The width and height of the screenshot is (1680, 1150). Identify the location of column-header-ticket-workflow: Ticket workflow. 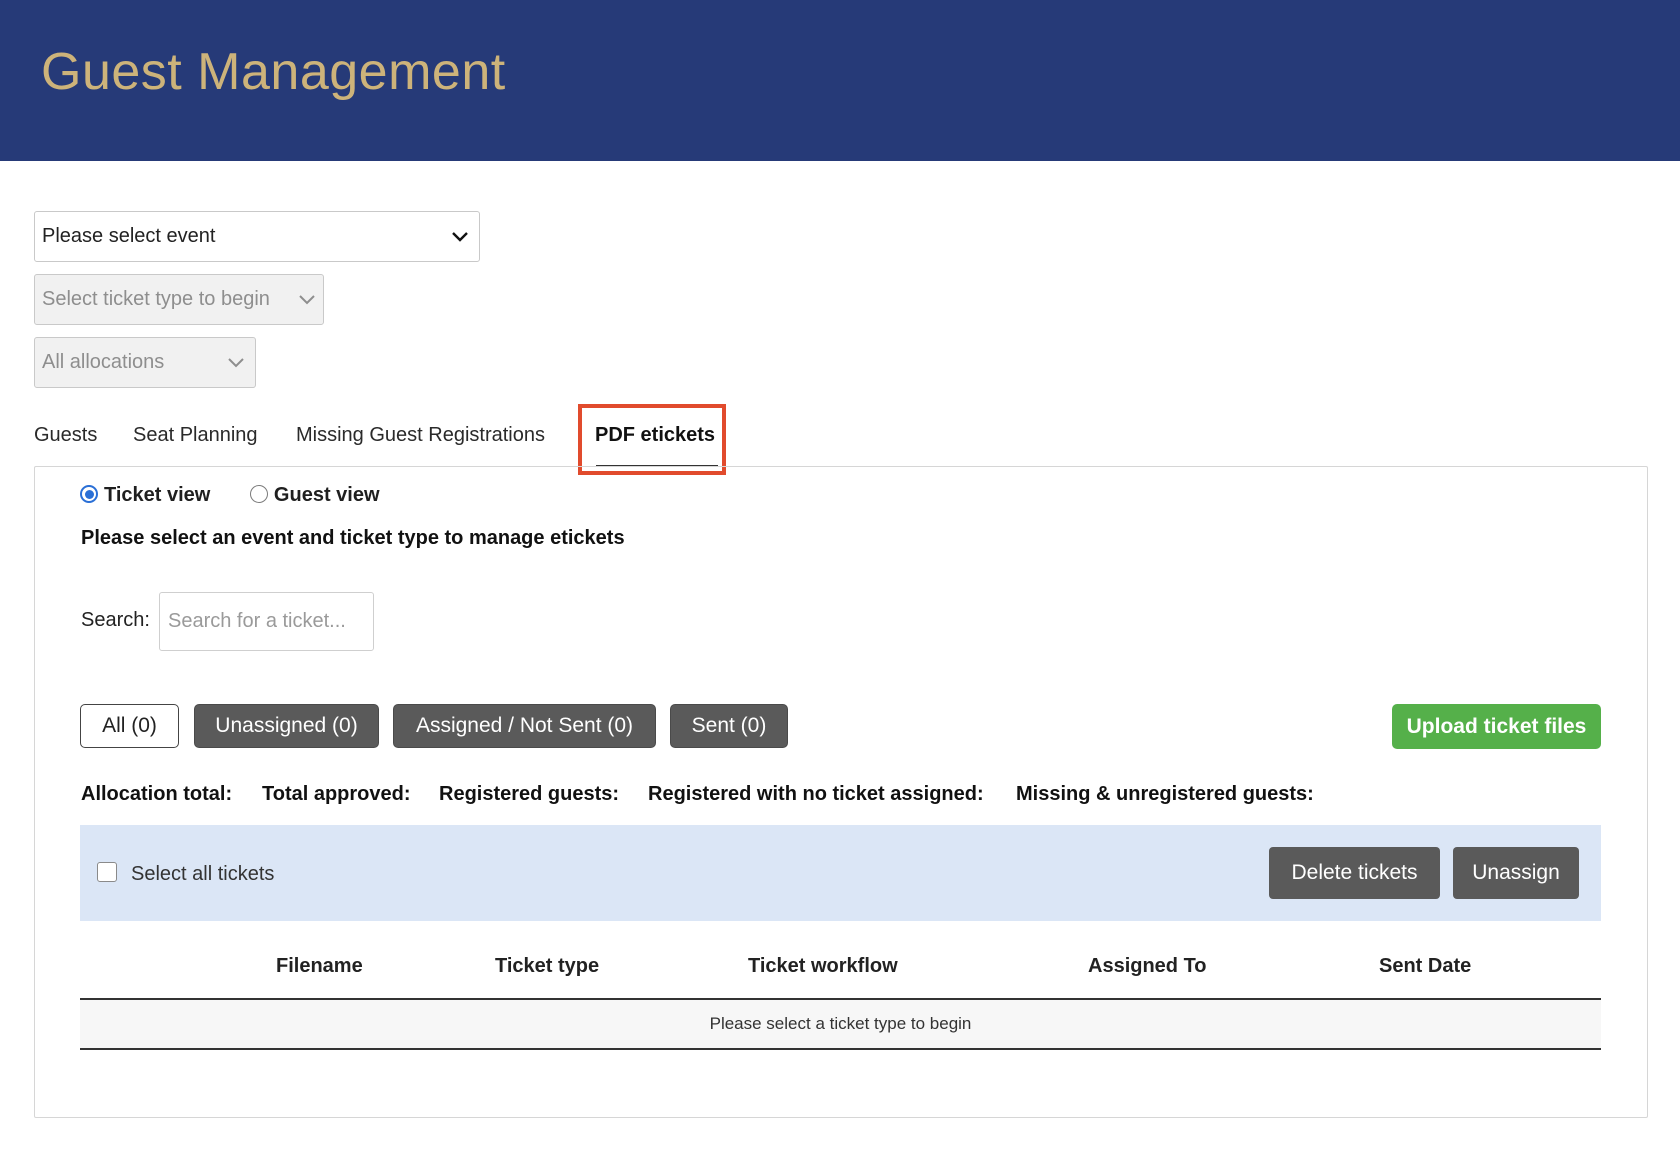
(823, 966).